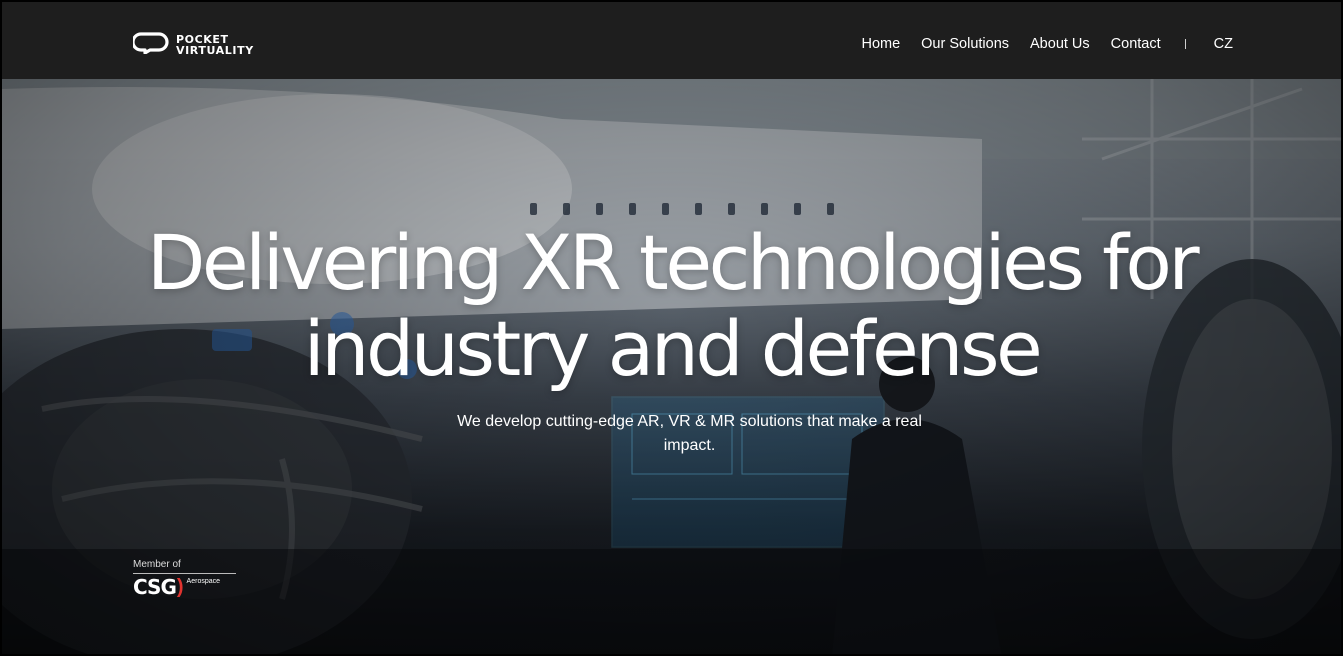 Image resolution: width=1343 pixels, height=656 pixels. I want to click on brand-name-line2: VIRTUALITY, so click(215, 50).